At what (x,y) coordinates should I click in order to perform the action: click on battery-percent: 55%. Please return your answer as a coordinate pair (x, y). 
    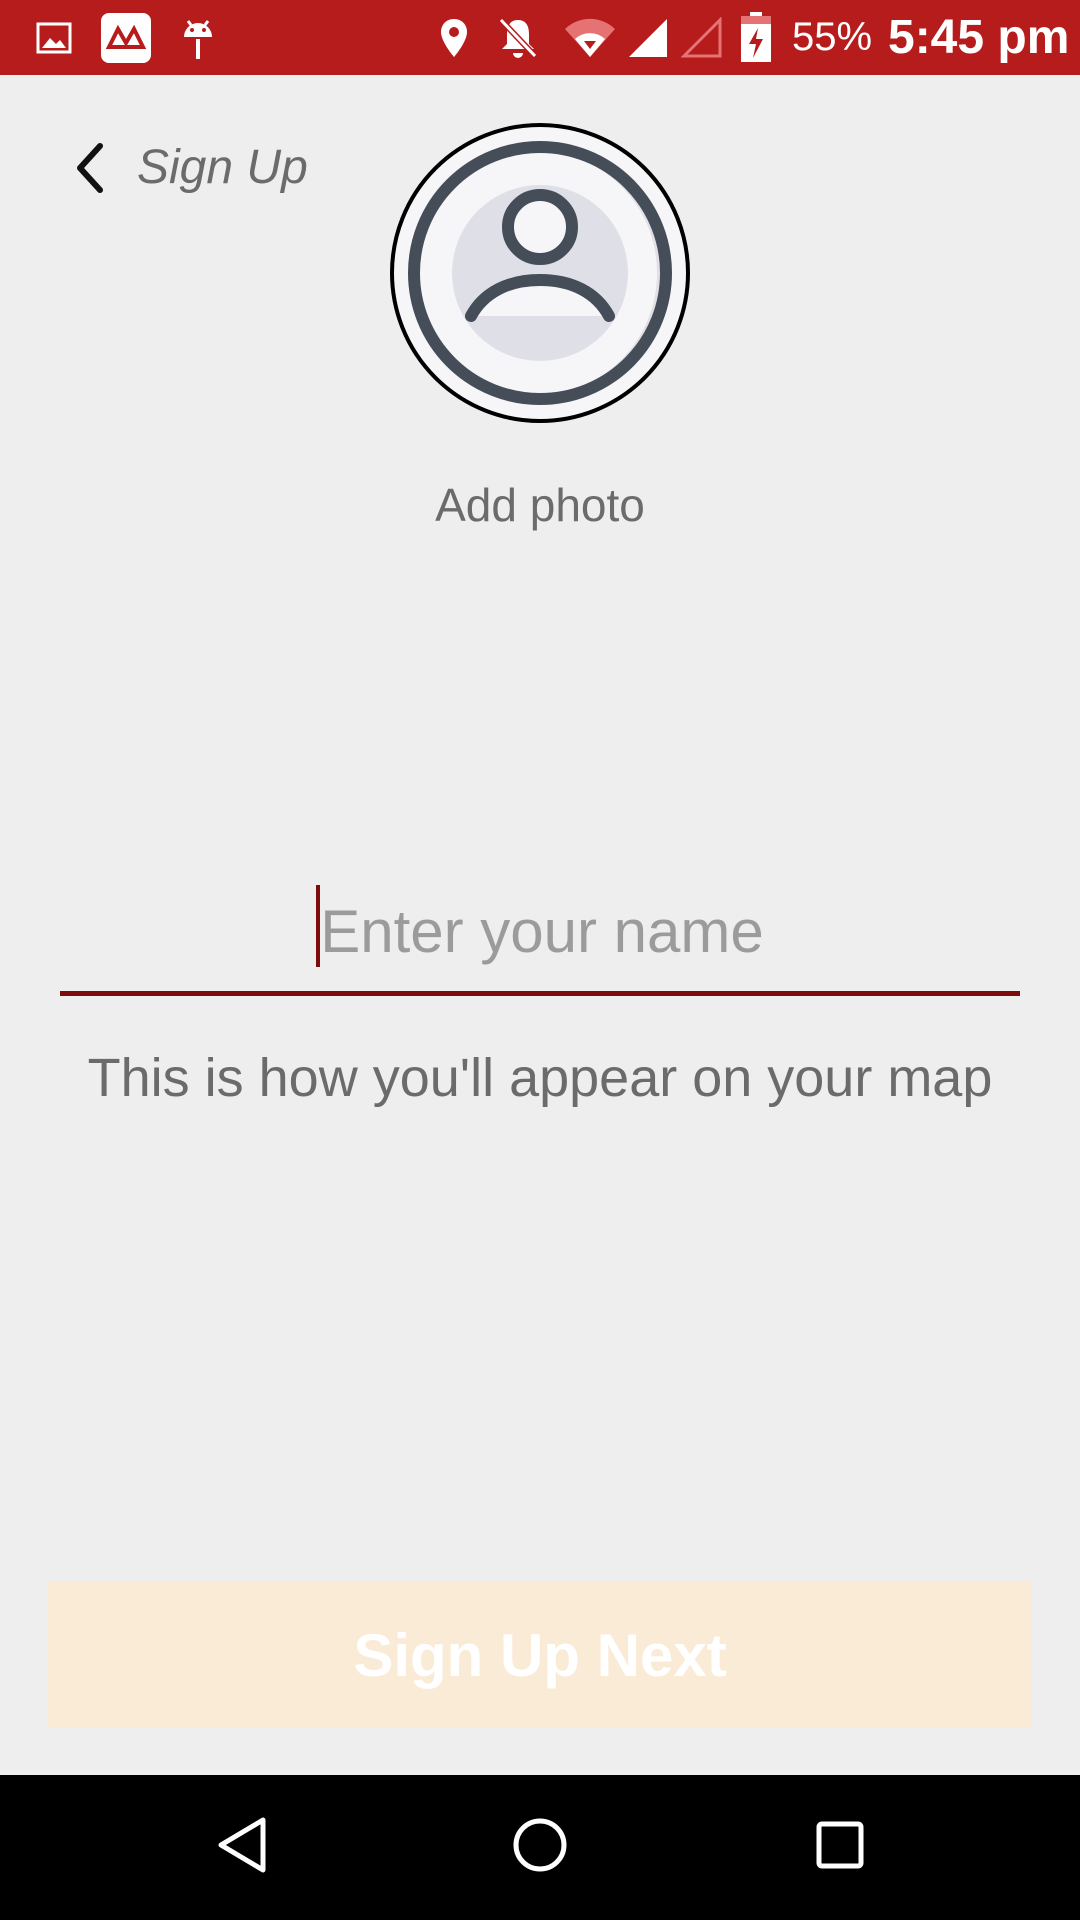
    Looking at the image, I should click on (832, 37).